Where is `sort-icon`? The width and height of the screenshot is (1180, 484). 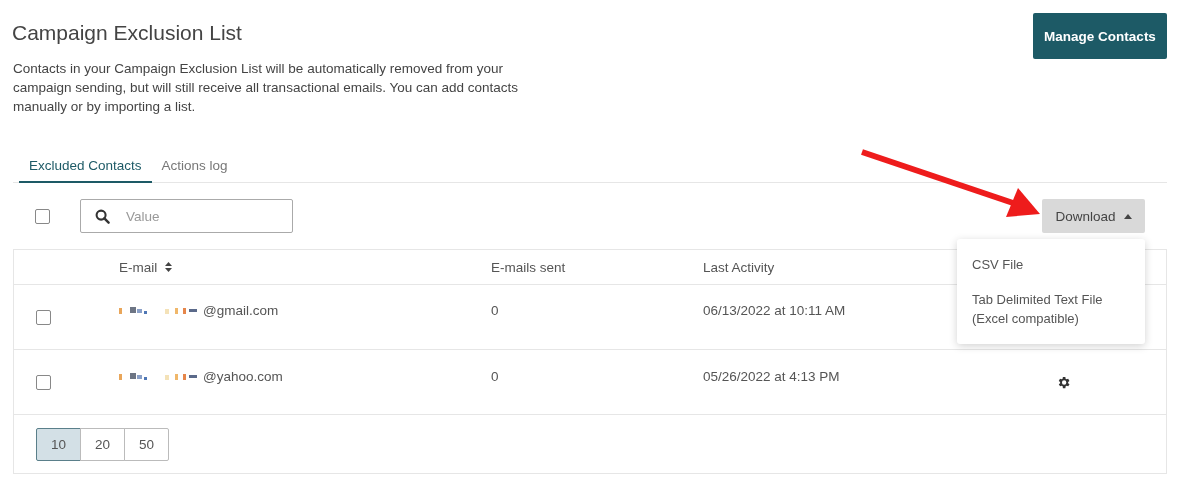 sort-icon is located at coordinates (169, 267).